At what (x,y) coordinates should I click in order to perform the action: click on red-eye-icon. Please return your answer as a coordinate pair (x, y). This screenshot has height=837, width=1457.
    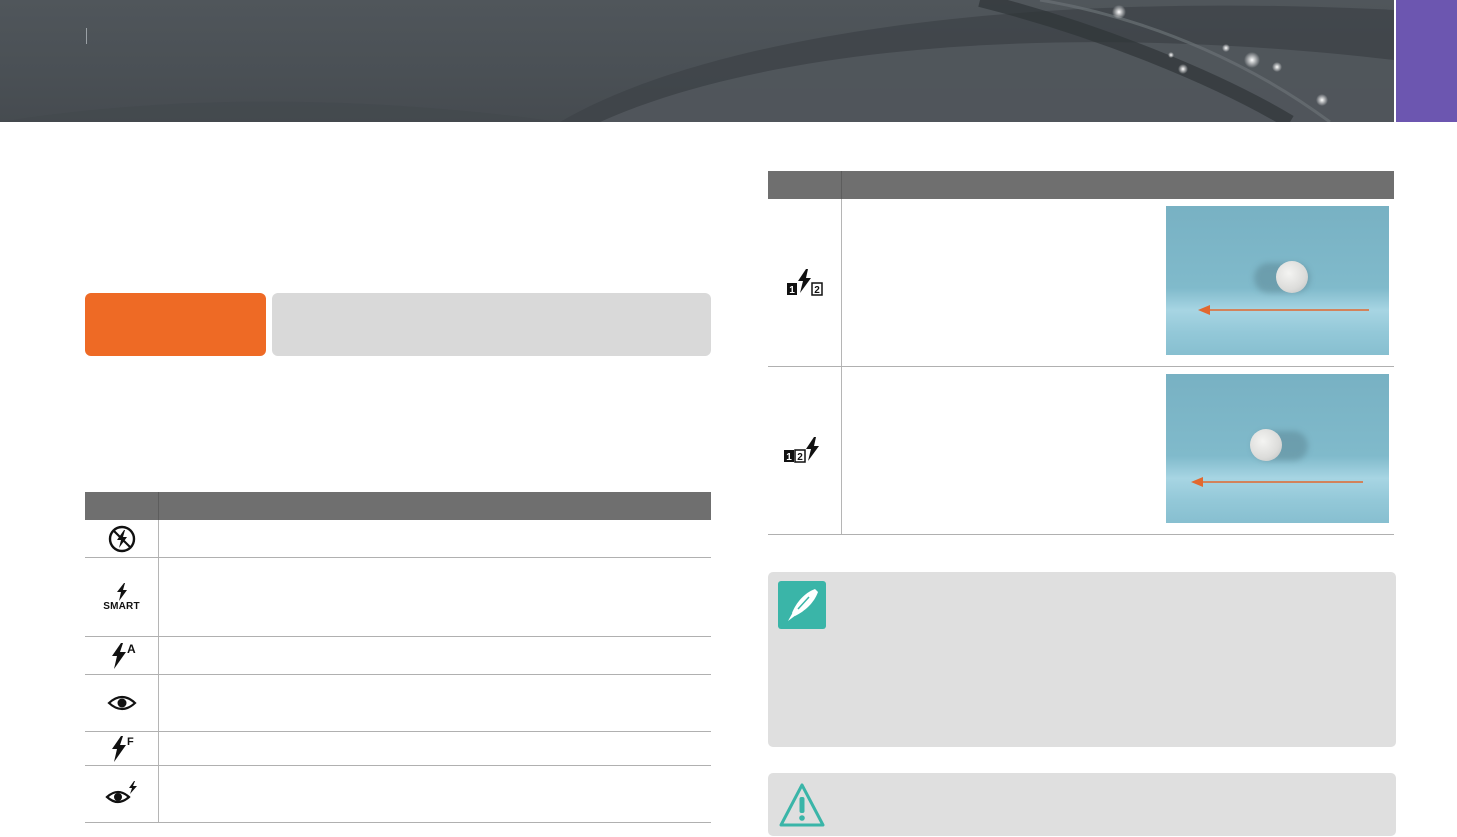
    Looking at the image, I should click on (121, 703).